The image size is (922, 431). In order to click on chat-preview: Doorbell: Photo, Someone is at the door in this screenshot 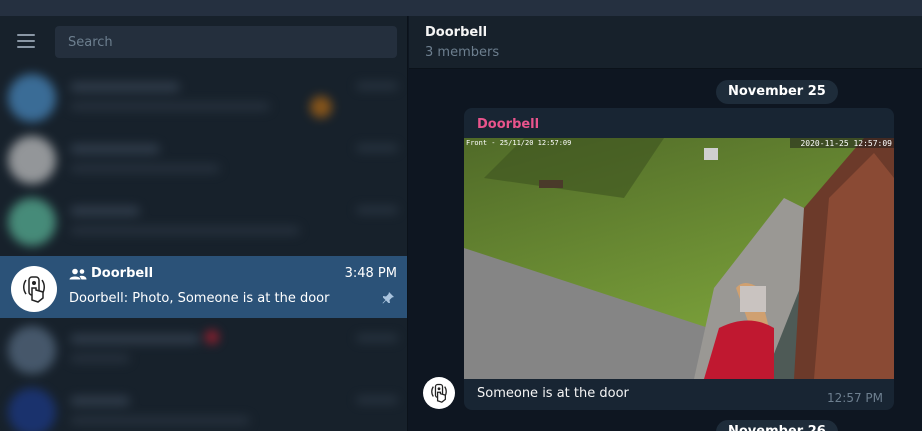, I will do `click(199, 298)`.